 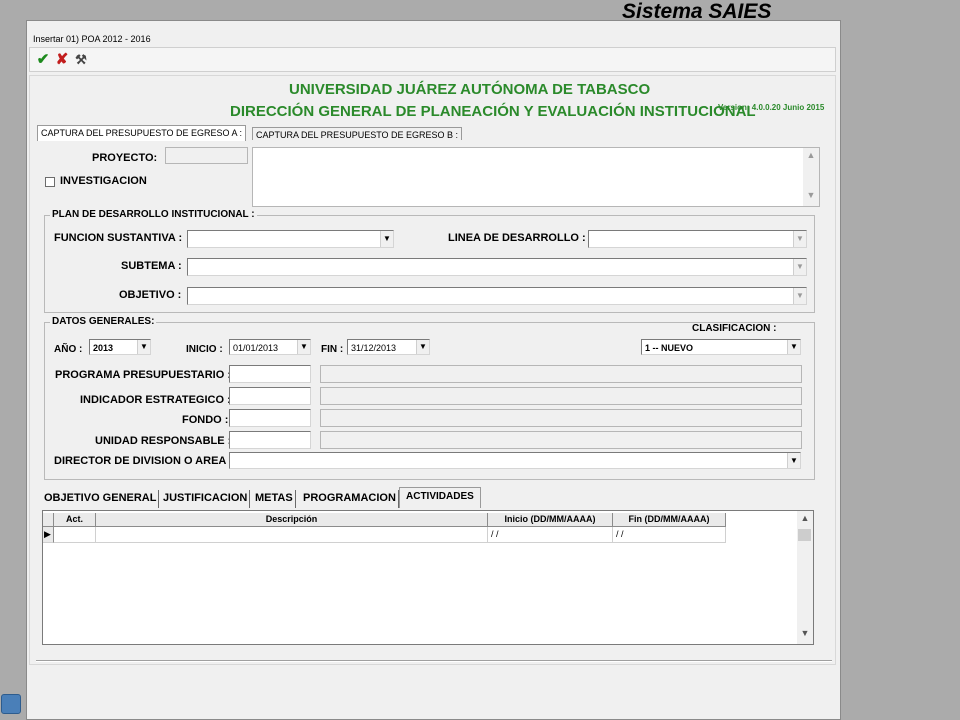 I want to click on fin-label: FIN :, so click(x=332, y=349).